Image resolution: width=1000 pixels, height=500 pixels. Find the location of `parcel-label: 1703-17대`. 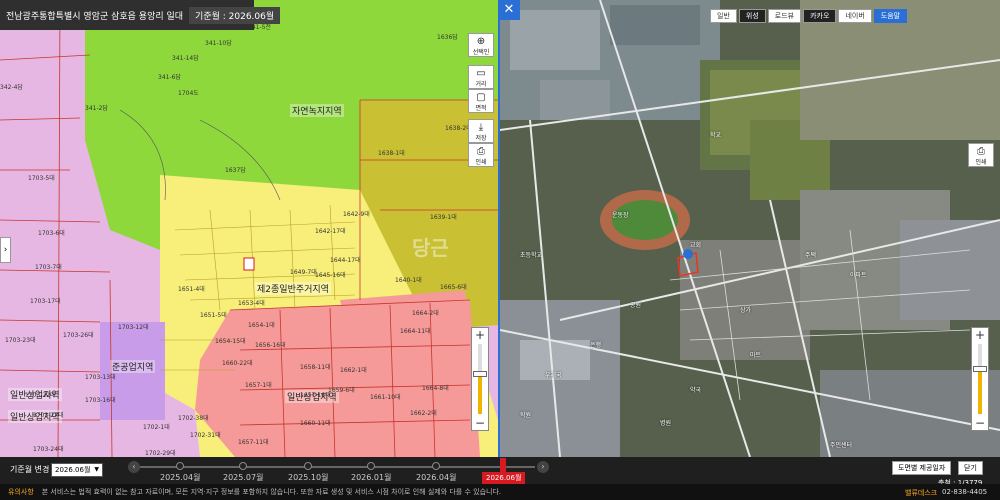

parcel-label: 1703-17대 is located at coordinates (45, 301).